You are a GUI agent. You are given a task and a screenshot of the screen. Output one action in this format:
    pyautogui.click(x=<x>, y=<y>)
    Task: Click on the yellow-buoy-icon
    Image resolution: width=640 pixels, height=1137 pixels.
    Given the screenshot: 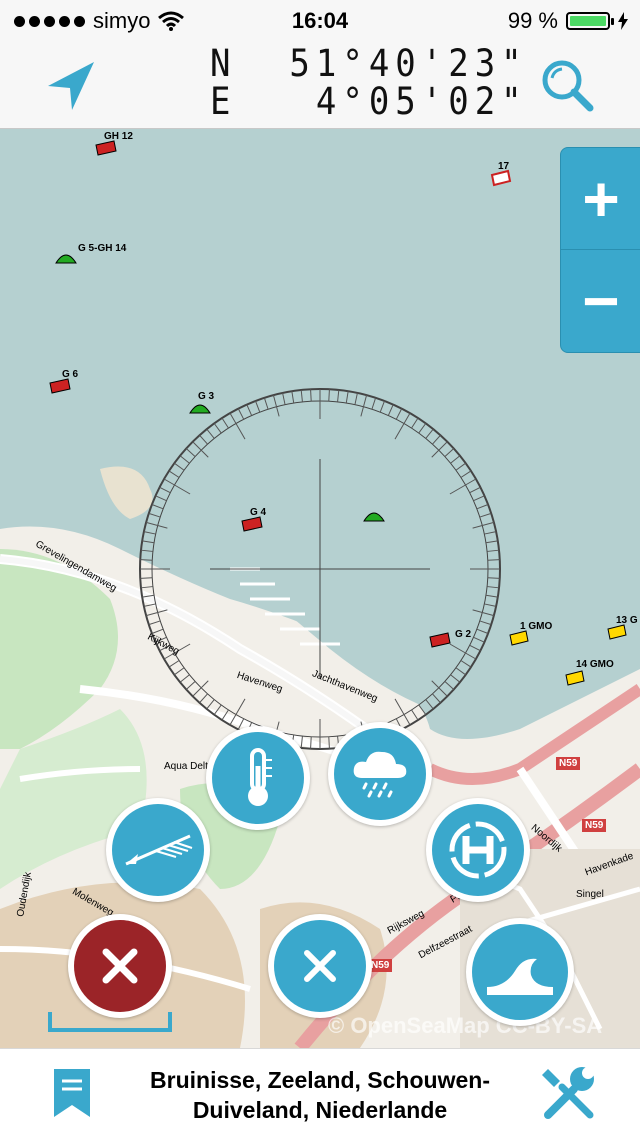 What is the action you would take?
    pyautogui.click(x=575, y=678)
    